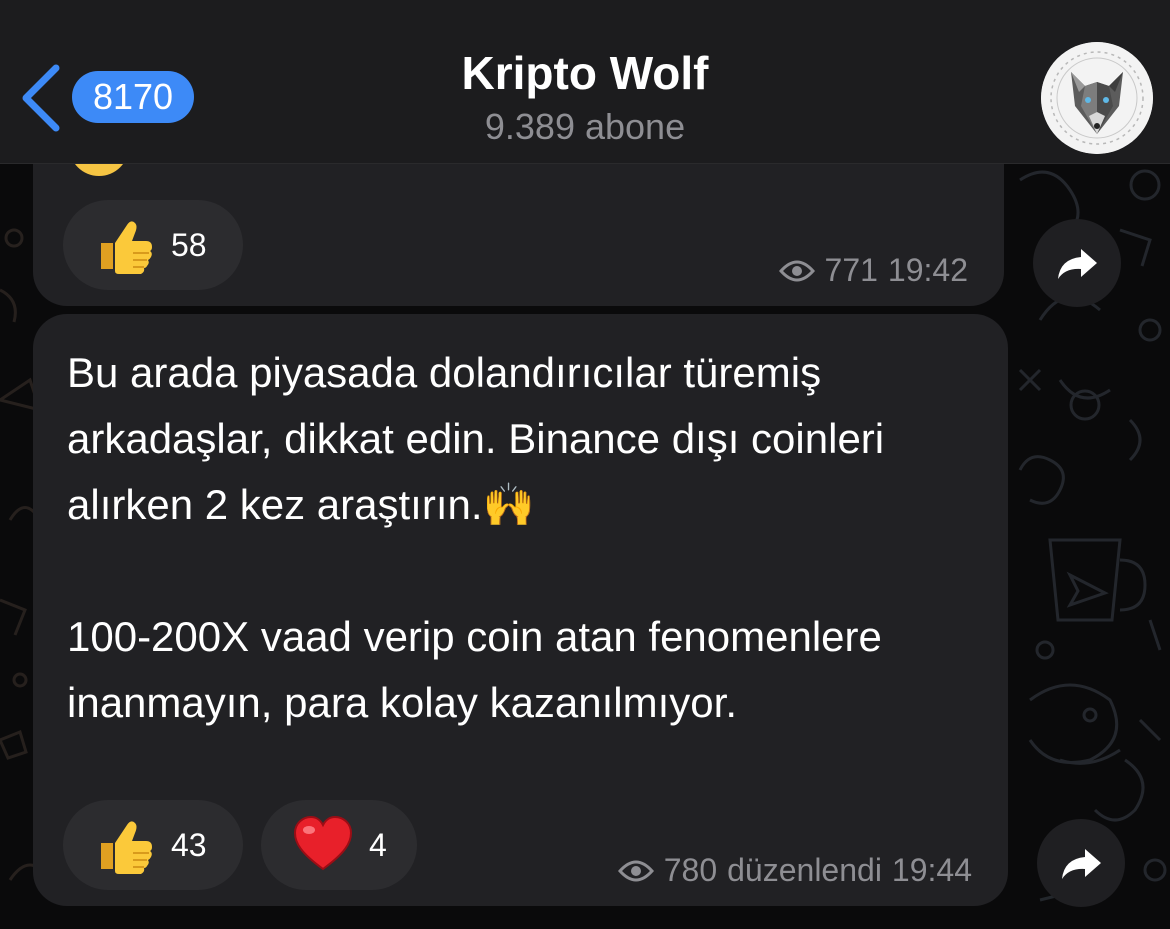 The height and width of the screenshot is (929, 1170). Describe the element at coordinates (189, 844) in the screenshot. I see `reaction-count: 43` at that location.